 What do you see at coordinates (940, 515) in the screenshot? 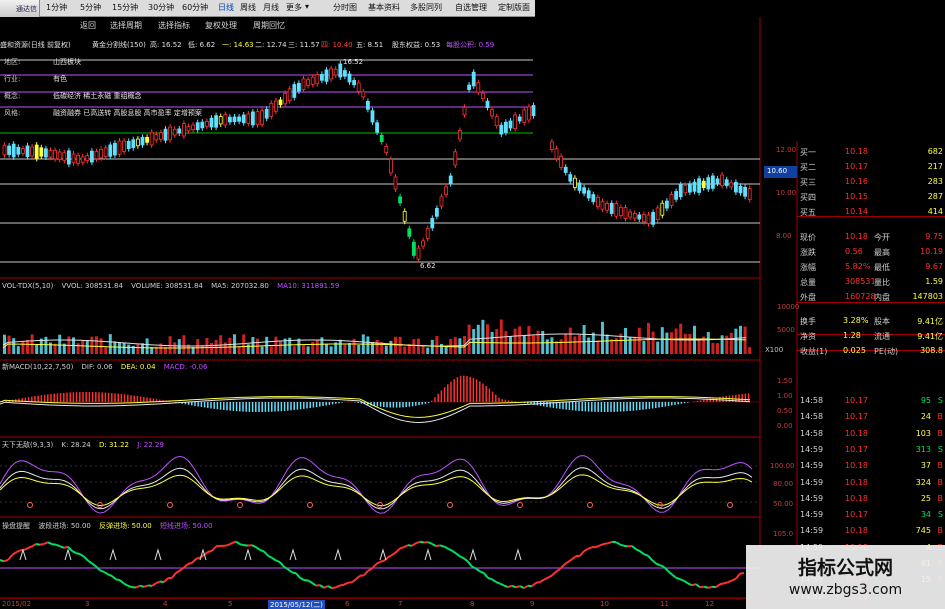
I see `tick-side: S` at bounding box center [940, 515].